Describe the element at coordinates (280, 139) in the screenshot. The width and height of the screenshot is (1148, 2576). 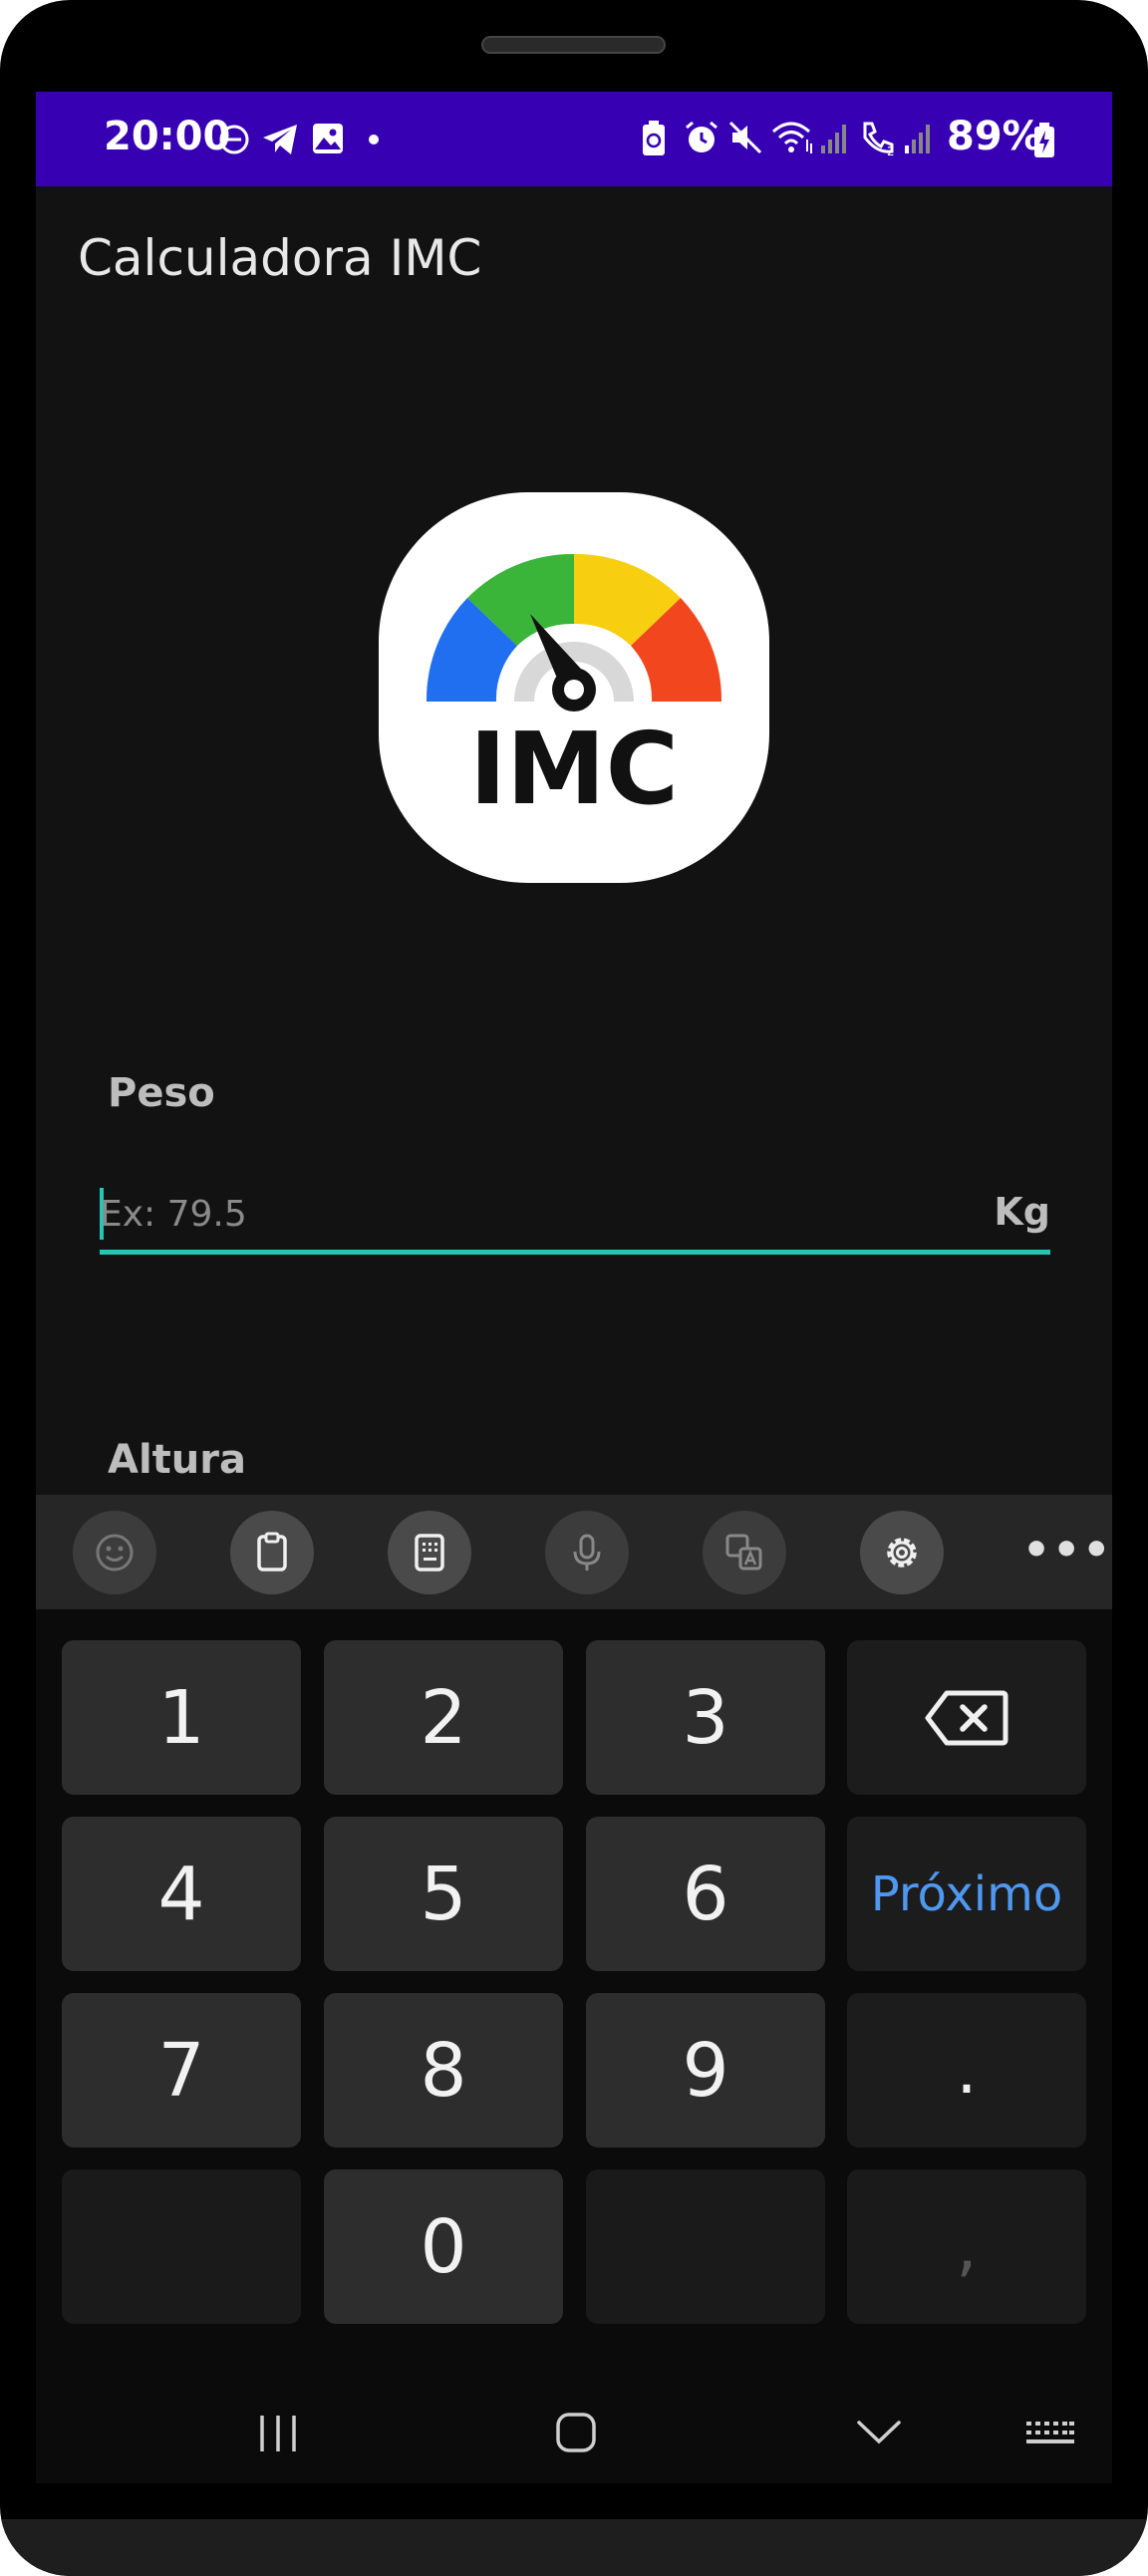
I see `telegram-icon` at that location.